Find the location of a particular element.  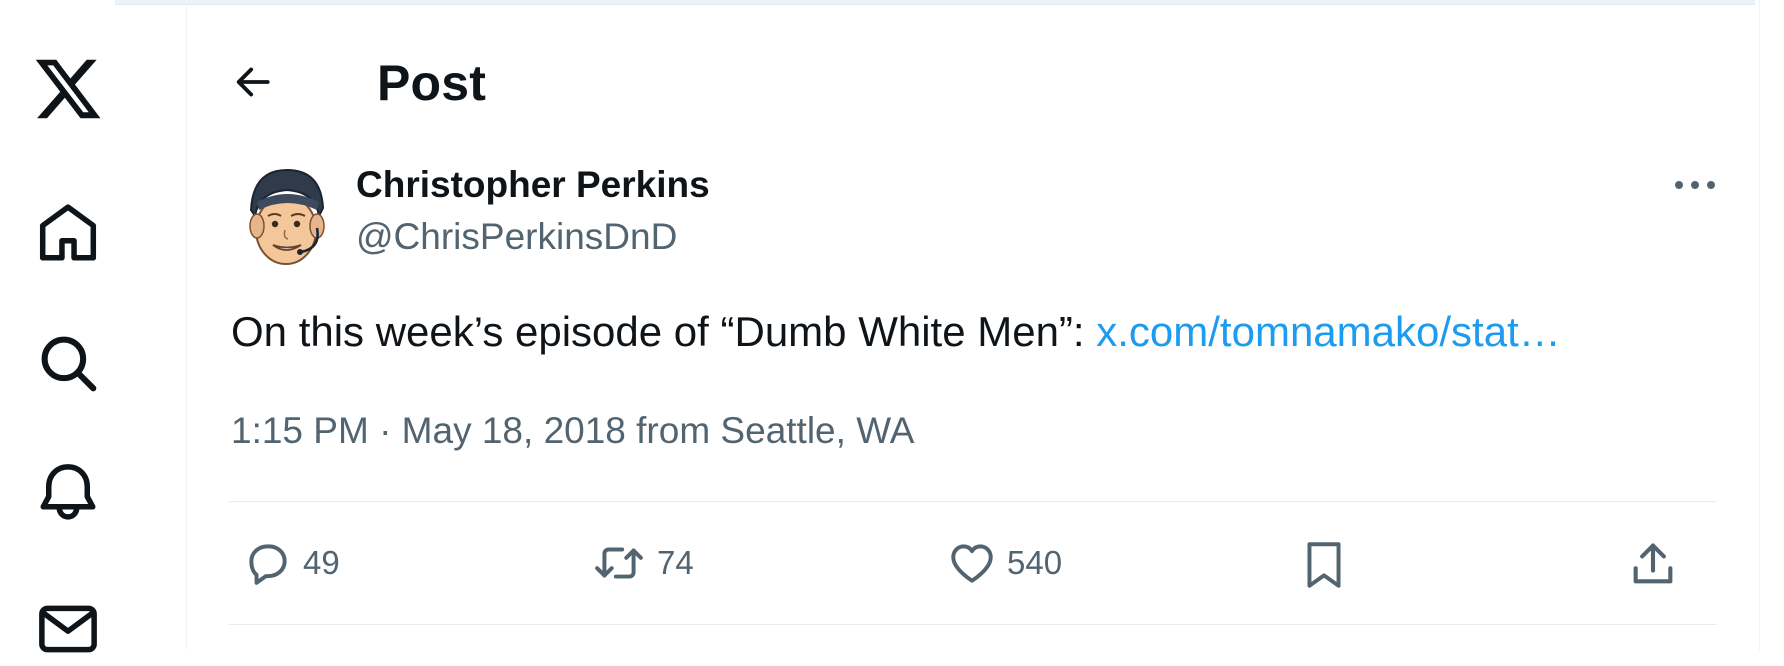

notifications-bell-icon is located at coordinates (68, 493).